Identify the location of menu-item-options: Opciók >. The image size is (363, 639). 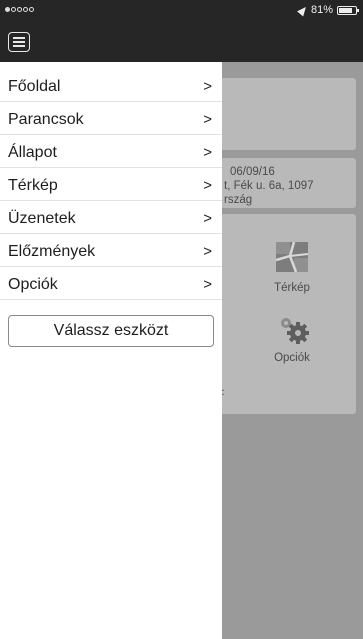
(111, 285).